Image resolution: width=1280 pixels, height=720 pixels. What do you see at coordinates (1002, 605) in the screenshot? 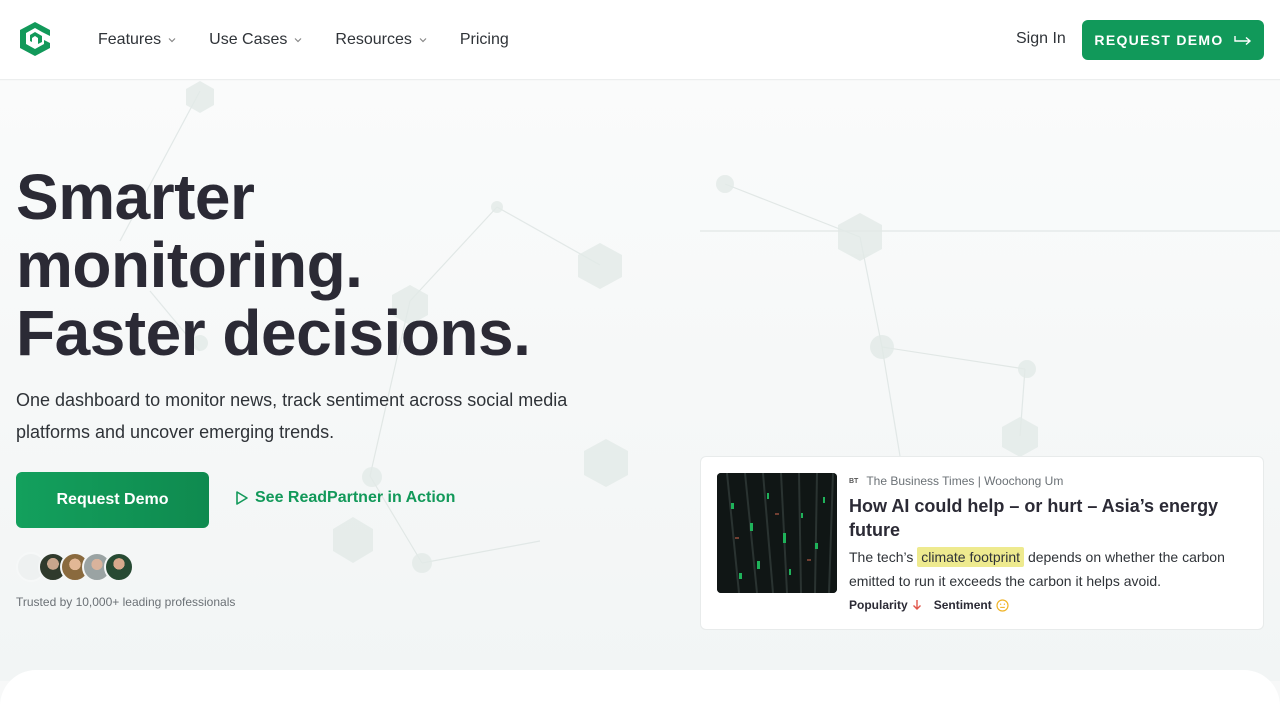
I see `neutral-face-icon` at bounding box center [1002, 605].